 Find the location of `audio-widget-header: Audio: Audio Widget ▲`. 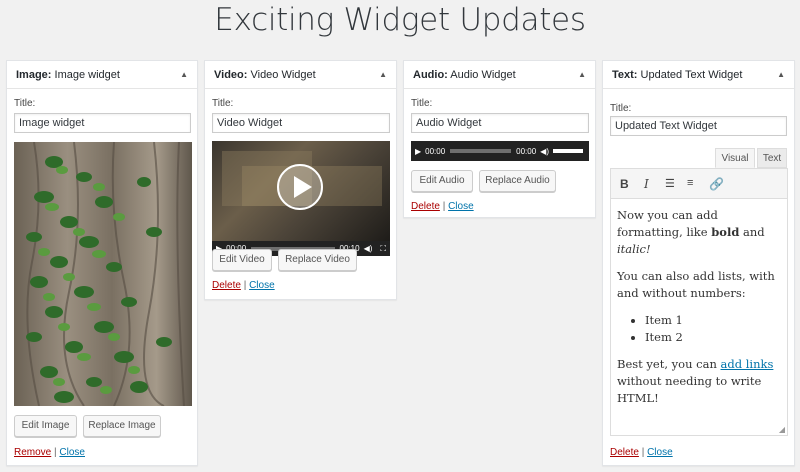

audio-widget-header: Audio: Audio Widget ▲ is located at coordinates (499, 75).